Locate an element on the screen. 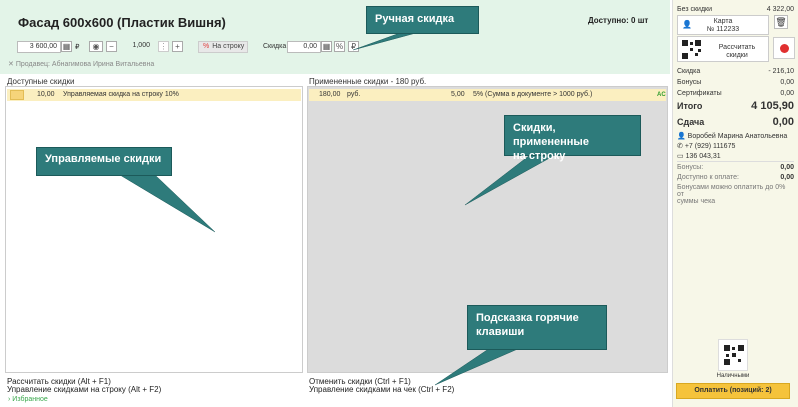  applied-description: 5% (Сумма в документе > 1000 руб.) is located at coordinates (533, 94).